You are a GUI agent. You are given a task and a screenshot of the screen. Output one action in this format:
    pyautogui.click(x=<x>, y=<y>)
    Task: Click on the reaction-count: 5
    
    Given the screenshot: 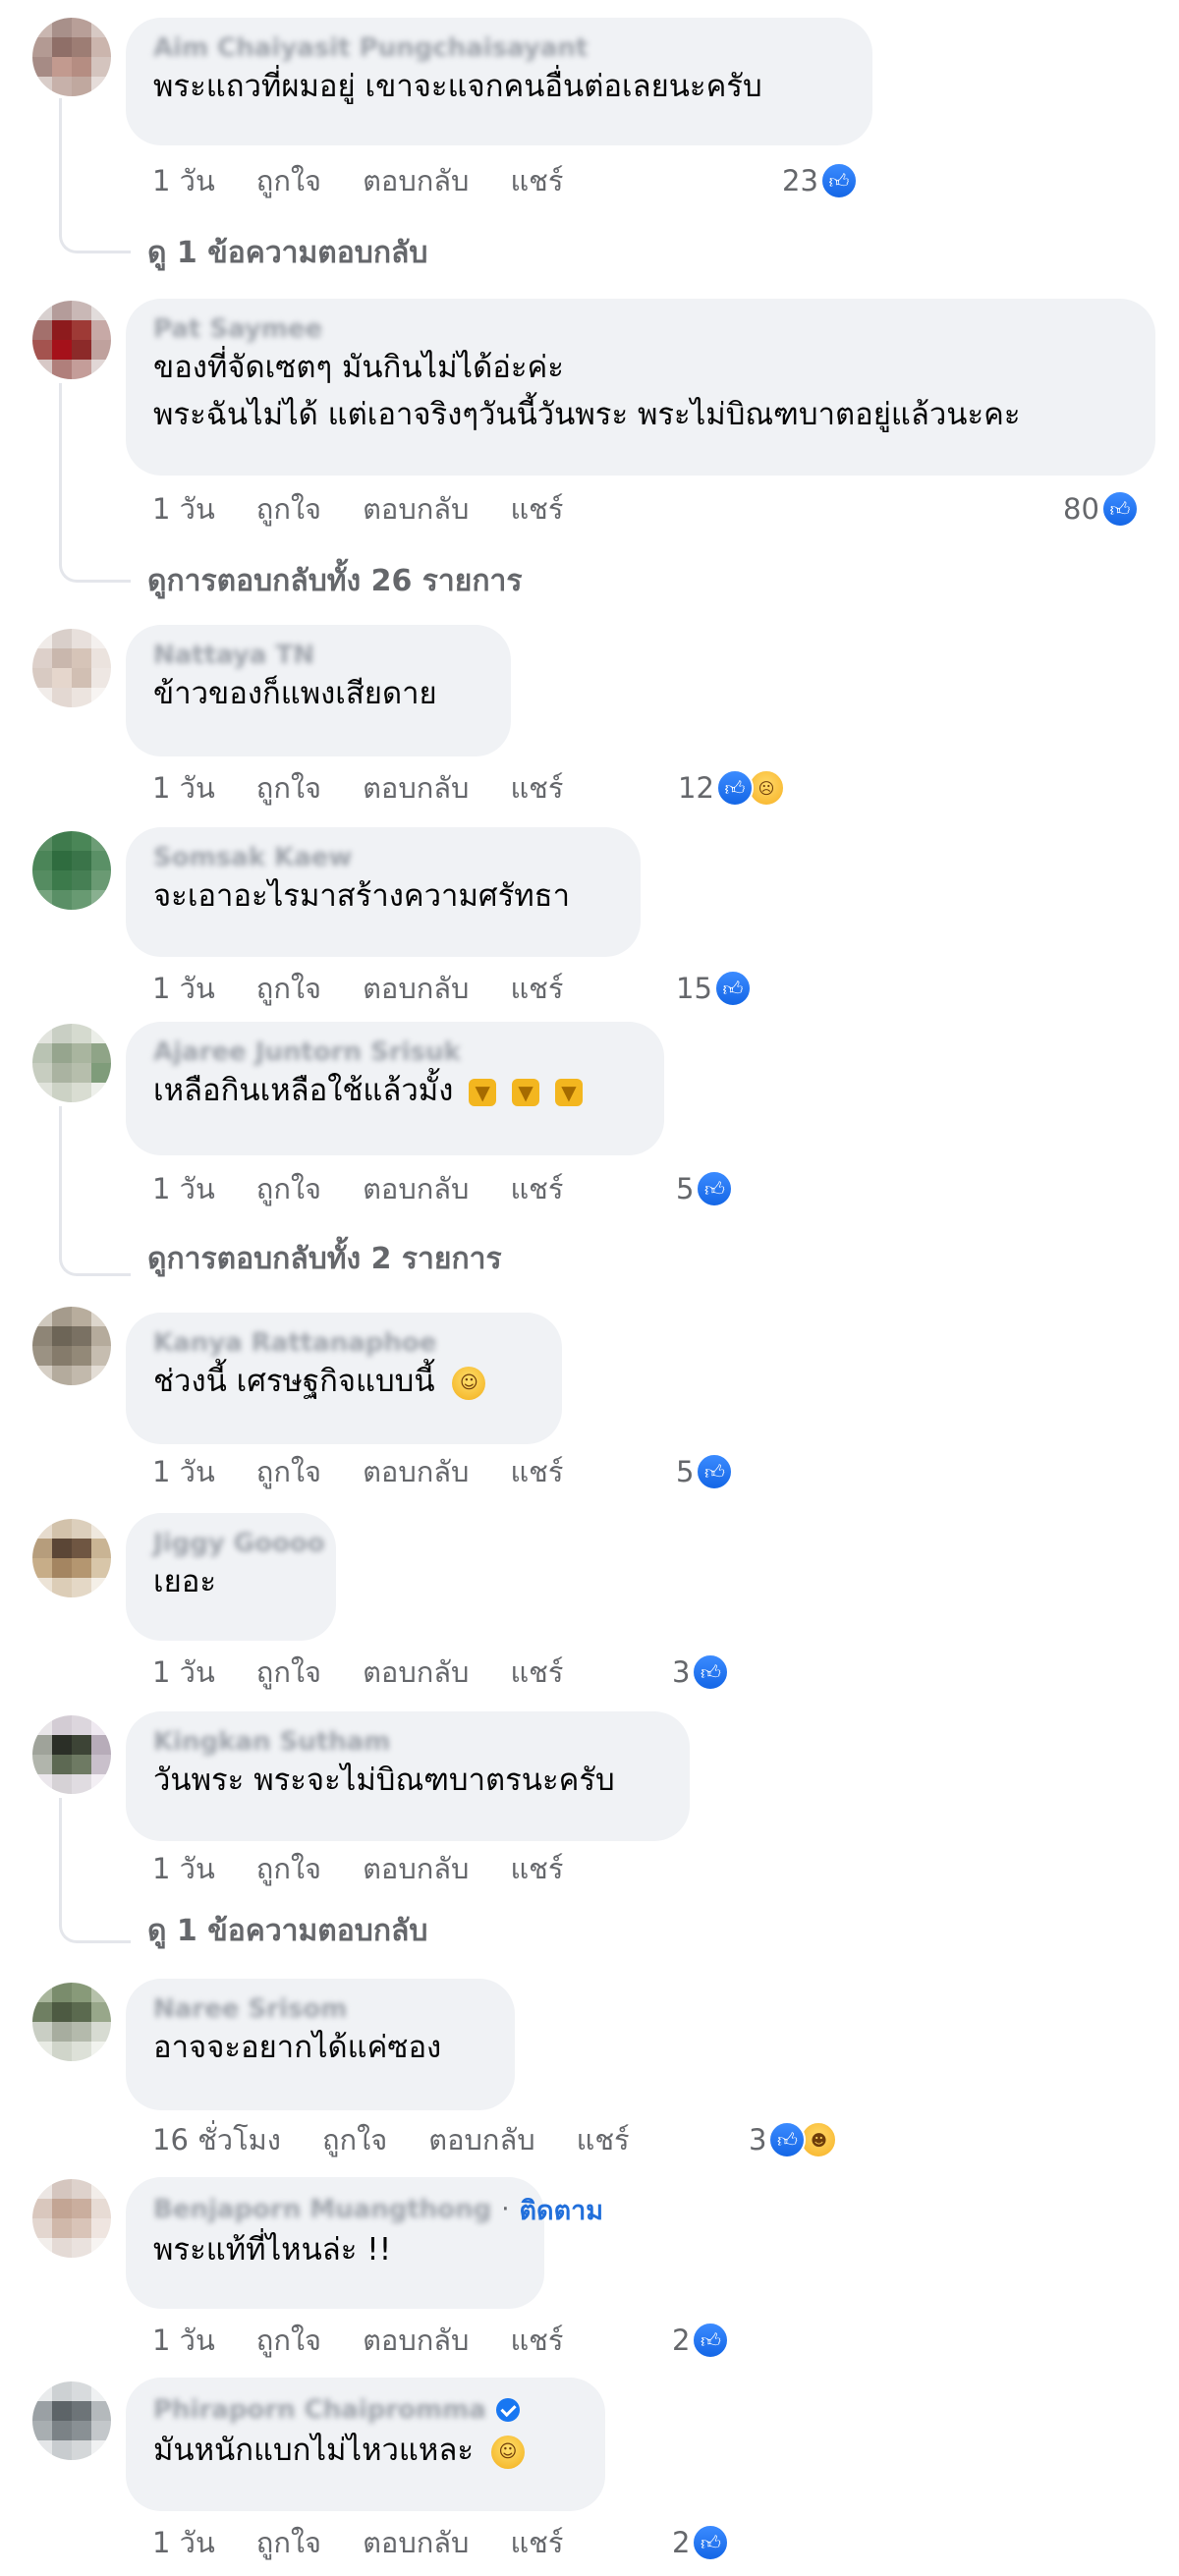 What is the action you would take?
    pyautogui.click(x=685, y=1188)
    